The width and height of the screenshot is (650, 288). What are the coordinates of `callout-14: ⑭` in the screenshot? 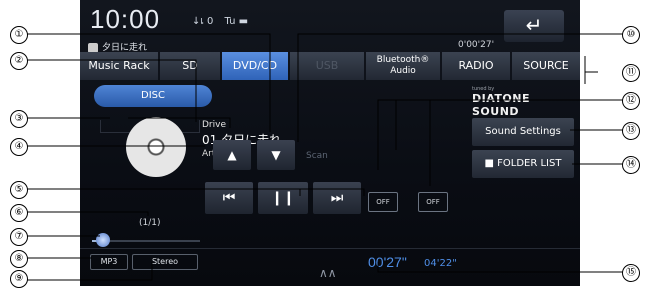 It's located at (631, 165).